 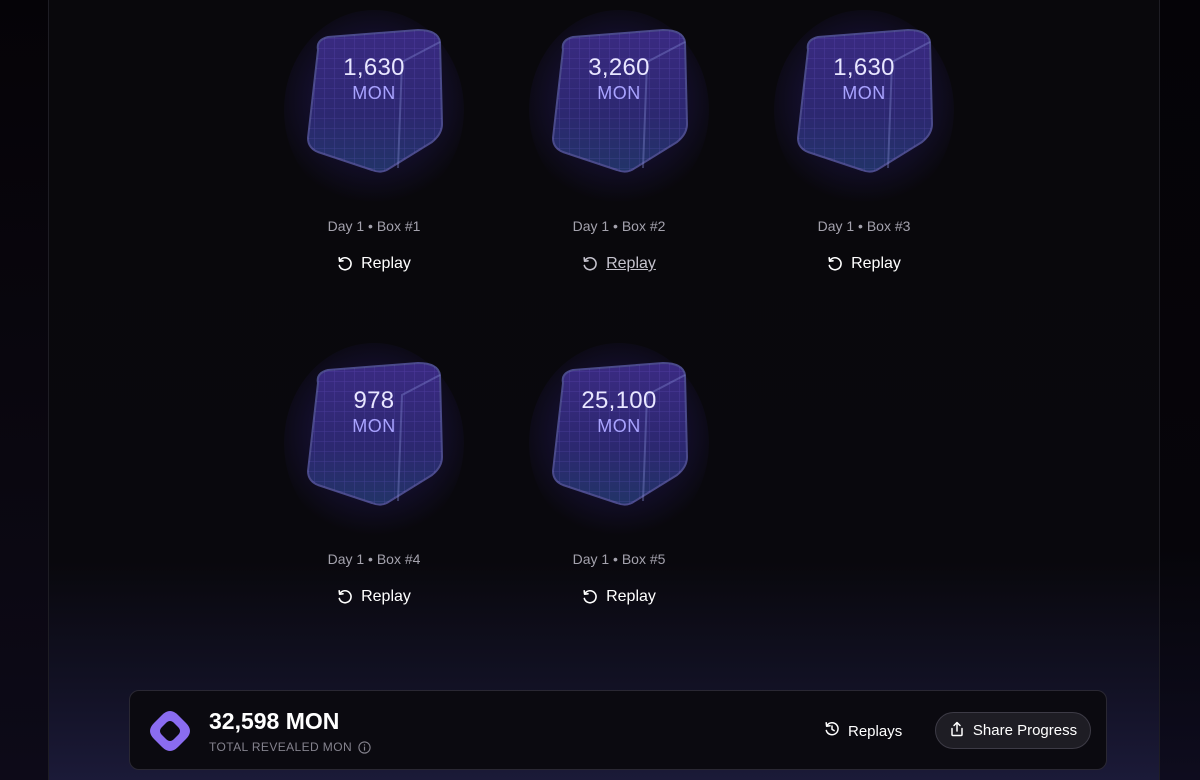 I want to click on box-value: 3,260 MON, so click(x=619, y=78).